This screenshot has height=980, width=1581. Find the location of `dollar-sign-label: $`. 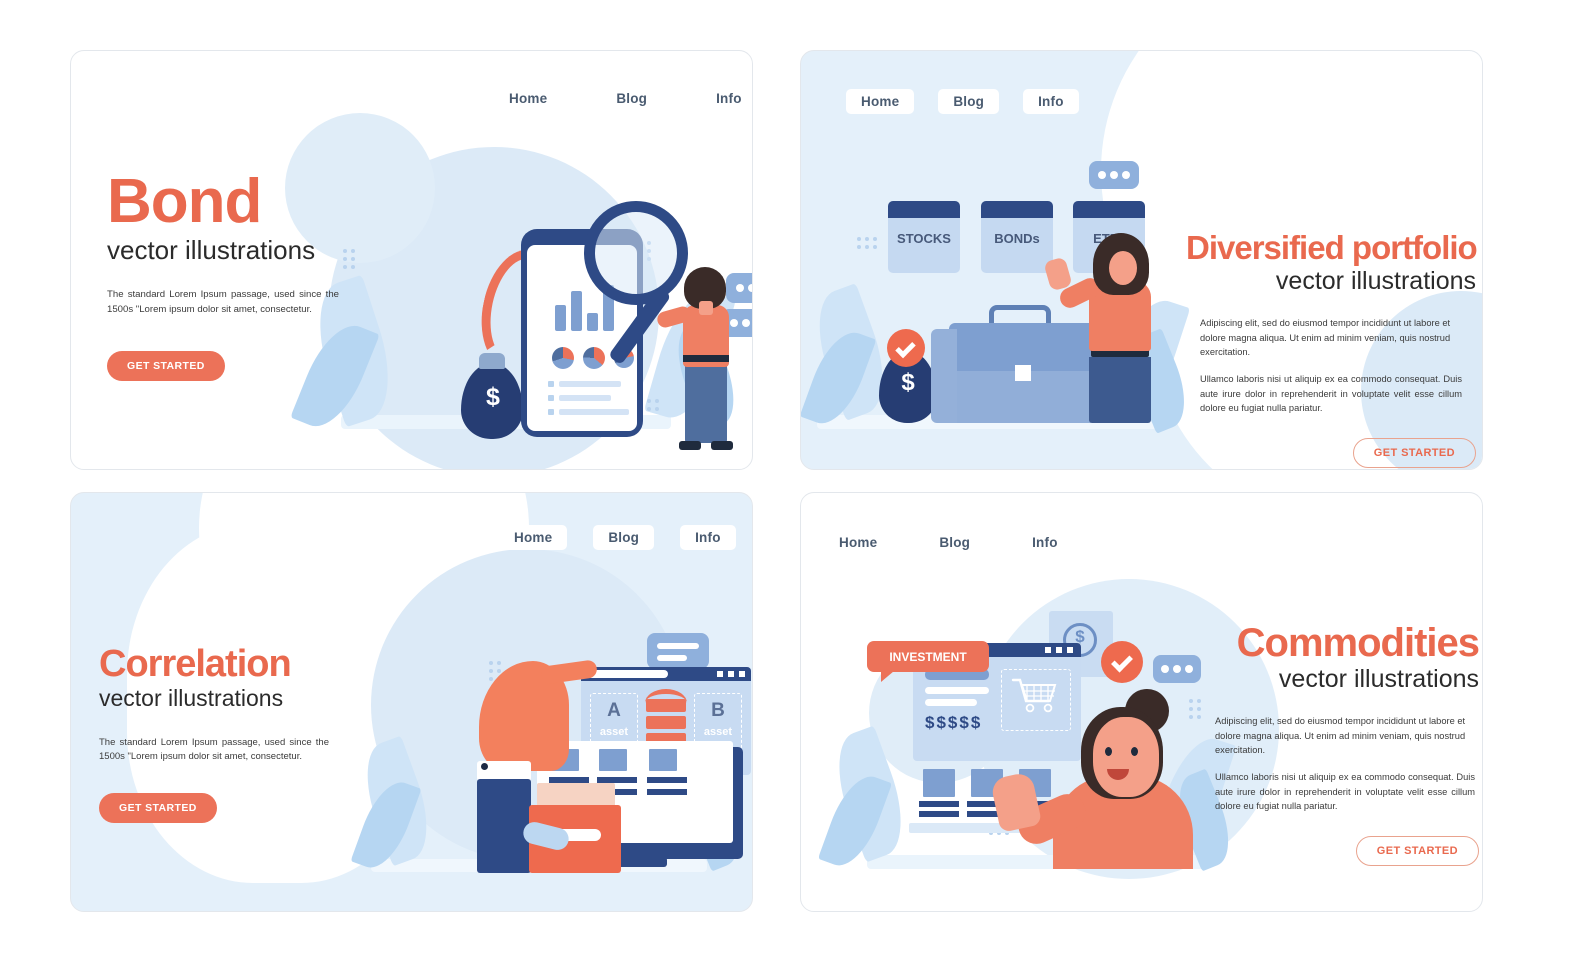

dollar-sign-label: $ is located at coordinates (493, 397).